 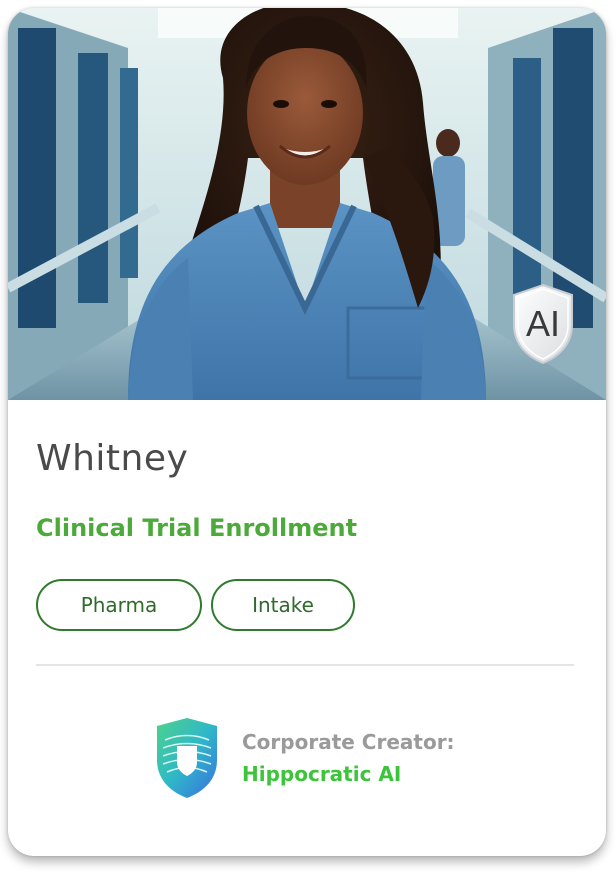 What do you see at coordinates (119, 605) in the screenshot?
I see `tag-pharma: Pharma` at bounding box center [119, 605].